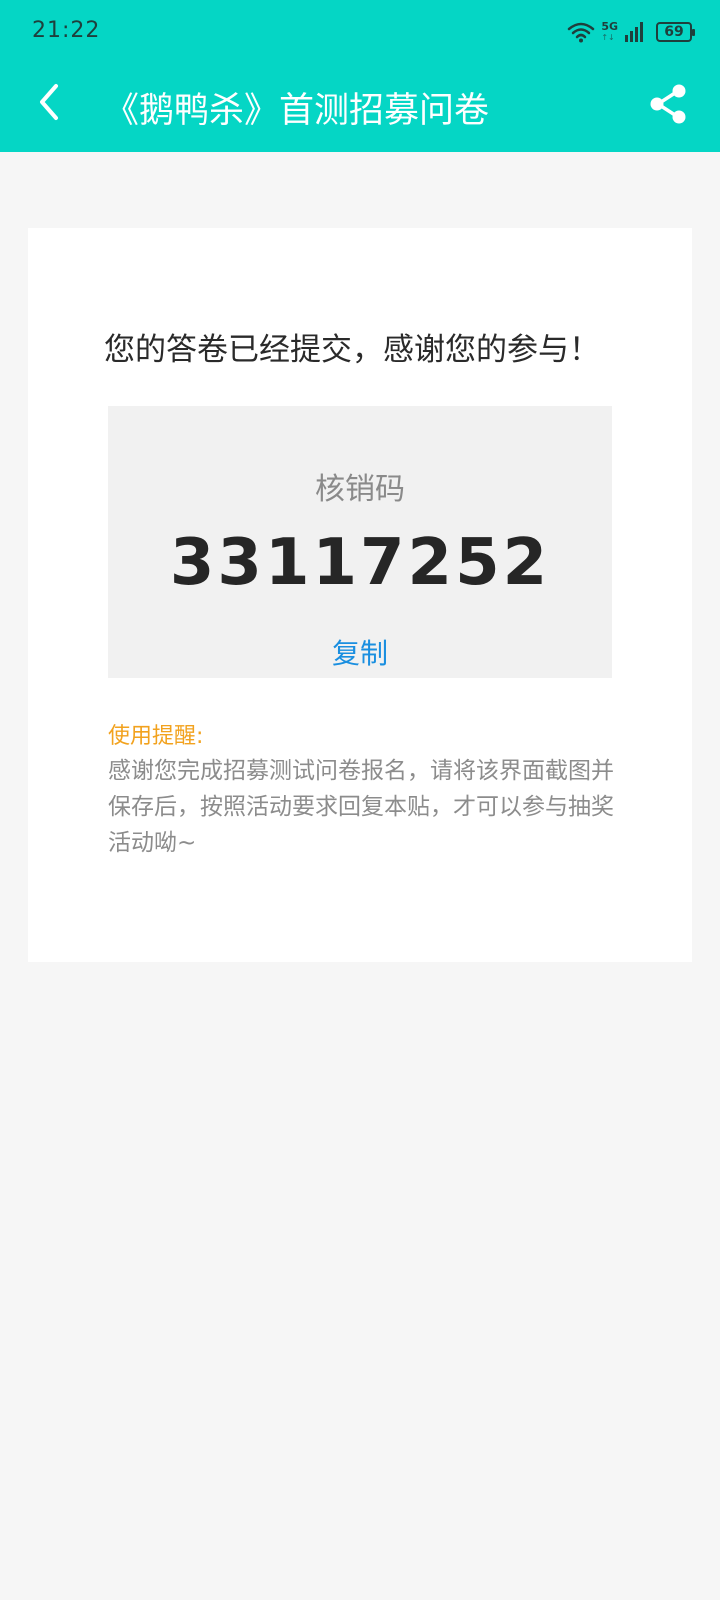 Image resolution: width=720 pixels, height=1600 pixels. I want to click on share-icon, so click(668, 104).